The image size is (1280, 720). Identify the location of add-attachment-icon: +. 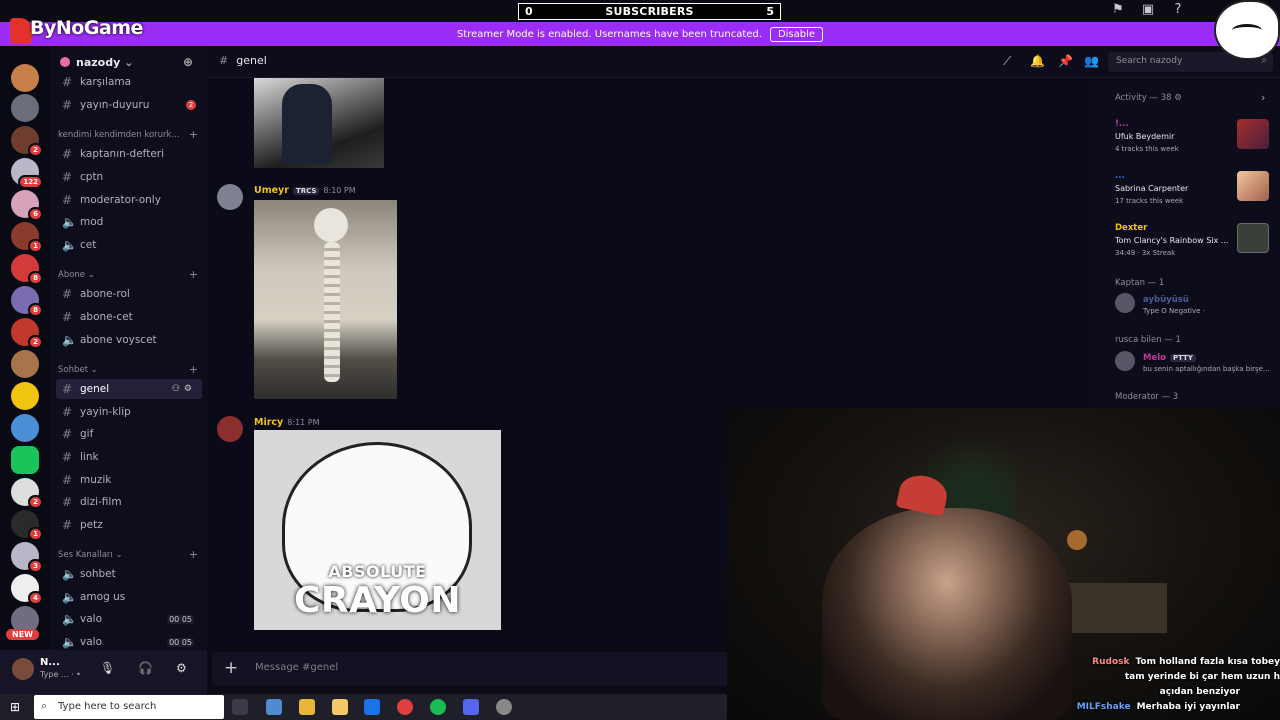
(231, 668).